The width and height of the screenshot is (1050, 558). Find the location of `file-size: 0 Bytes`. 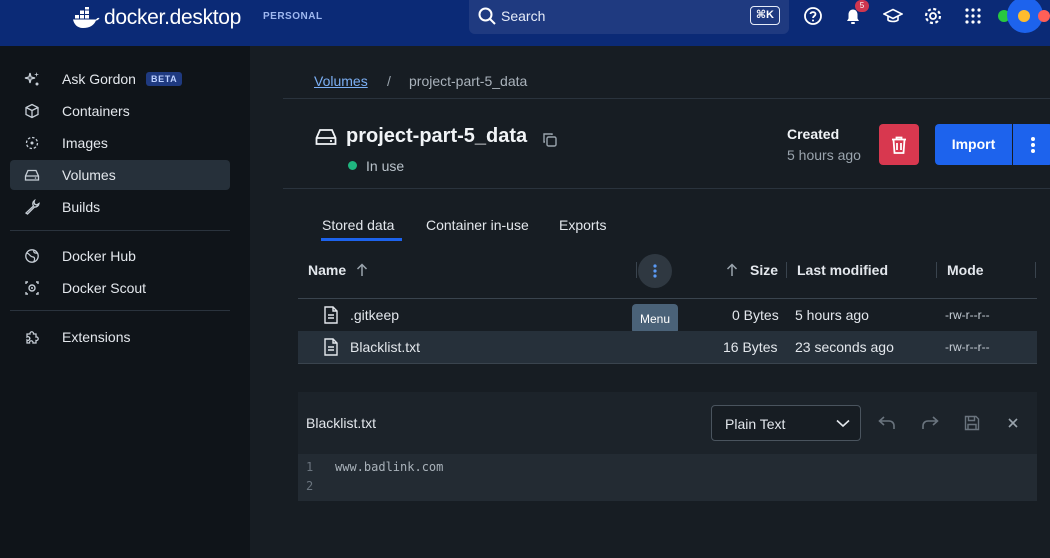

file-size: 0 Bytes is located at coordinates (755, 315).